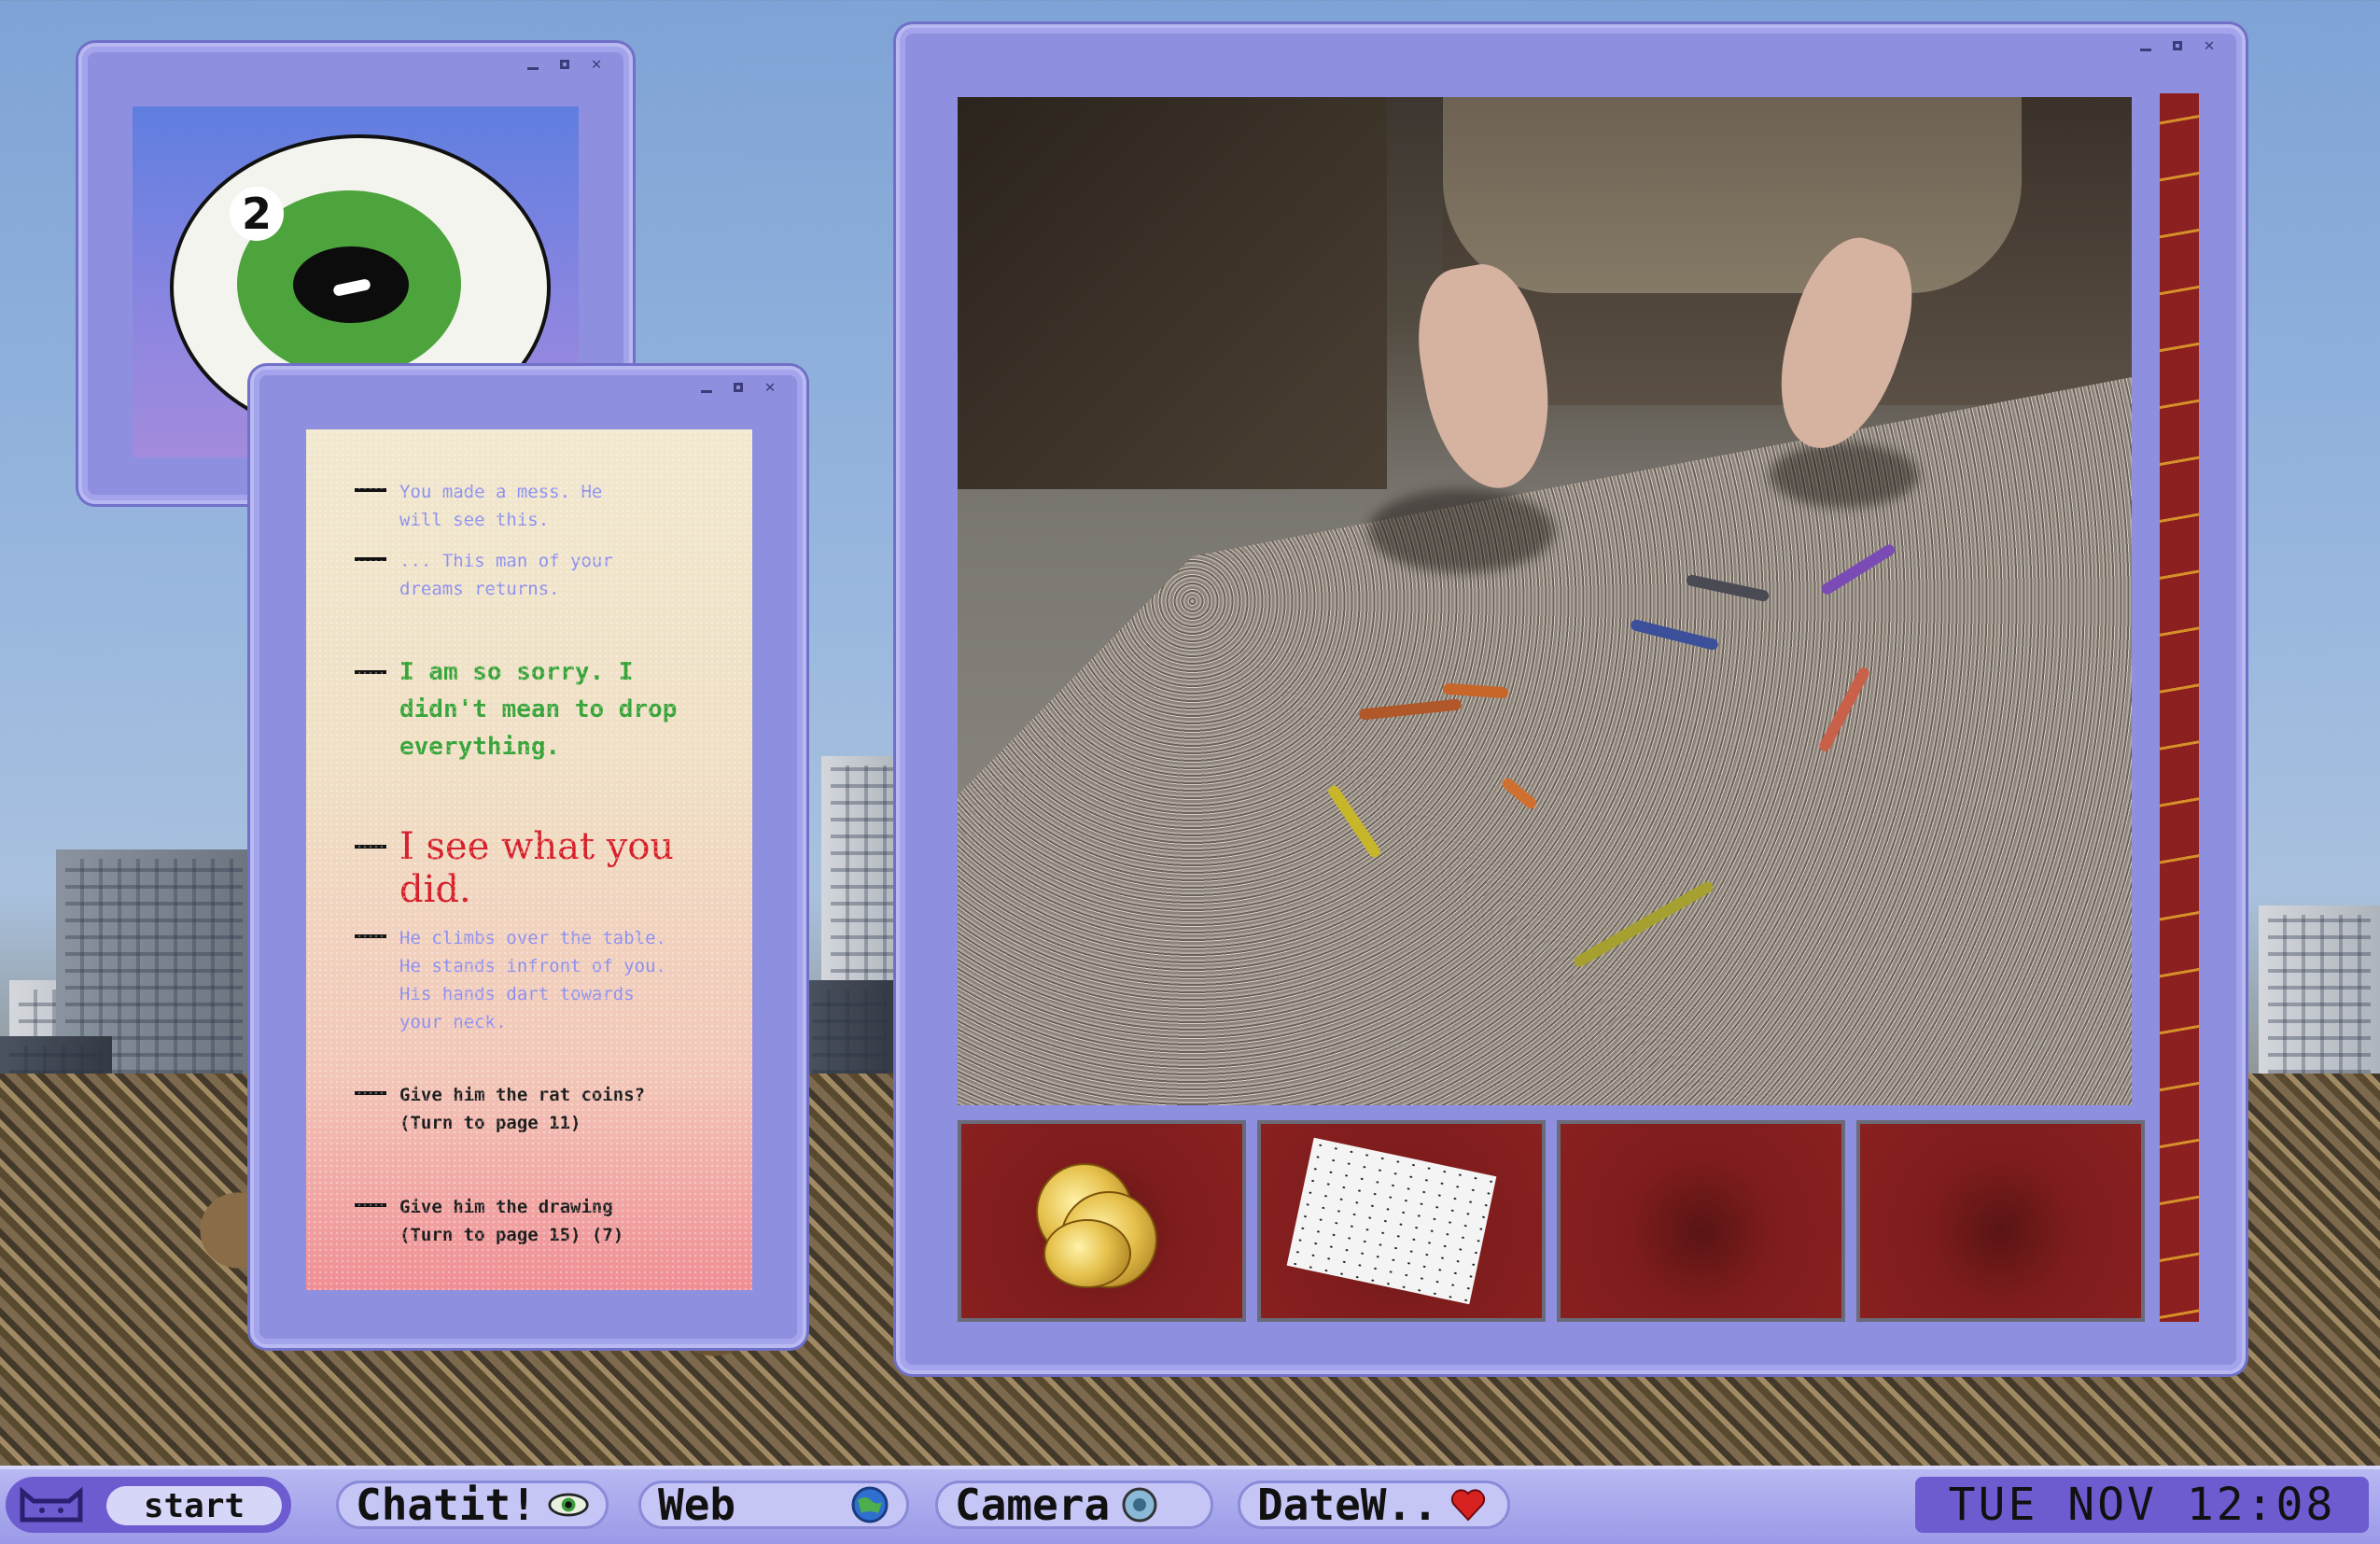 This screenshot has height=1544, width=2380. What do you see at coordinates (51, 1504) in the screenshot?
I see `cat-icon` at bounding box center [51, 1504].